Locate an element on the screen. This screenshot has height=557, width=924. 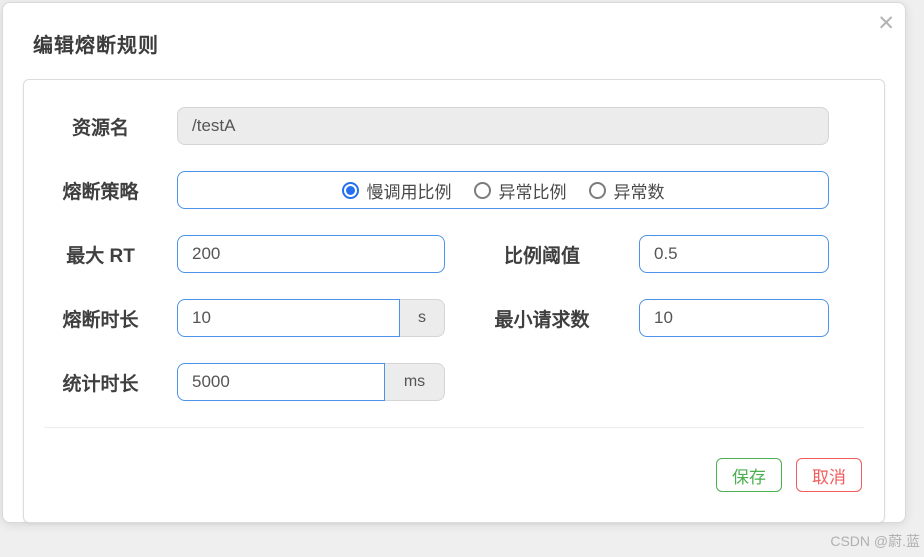
watermark-text: CSDN @蔚.蓝 is located at coordinates (875, 541).